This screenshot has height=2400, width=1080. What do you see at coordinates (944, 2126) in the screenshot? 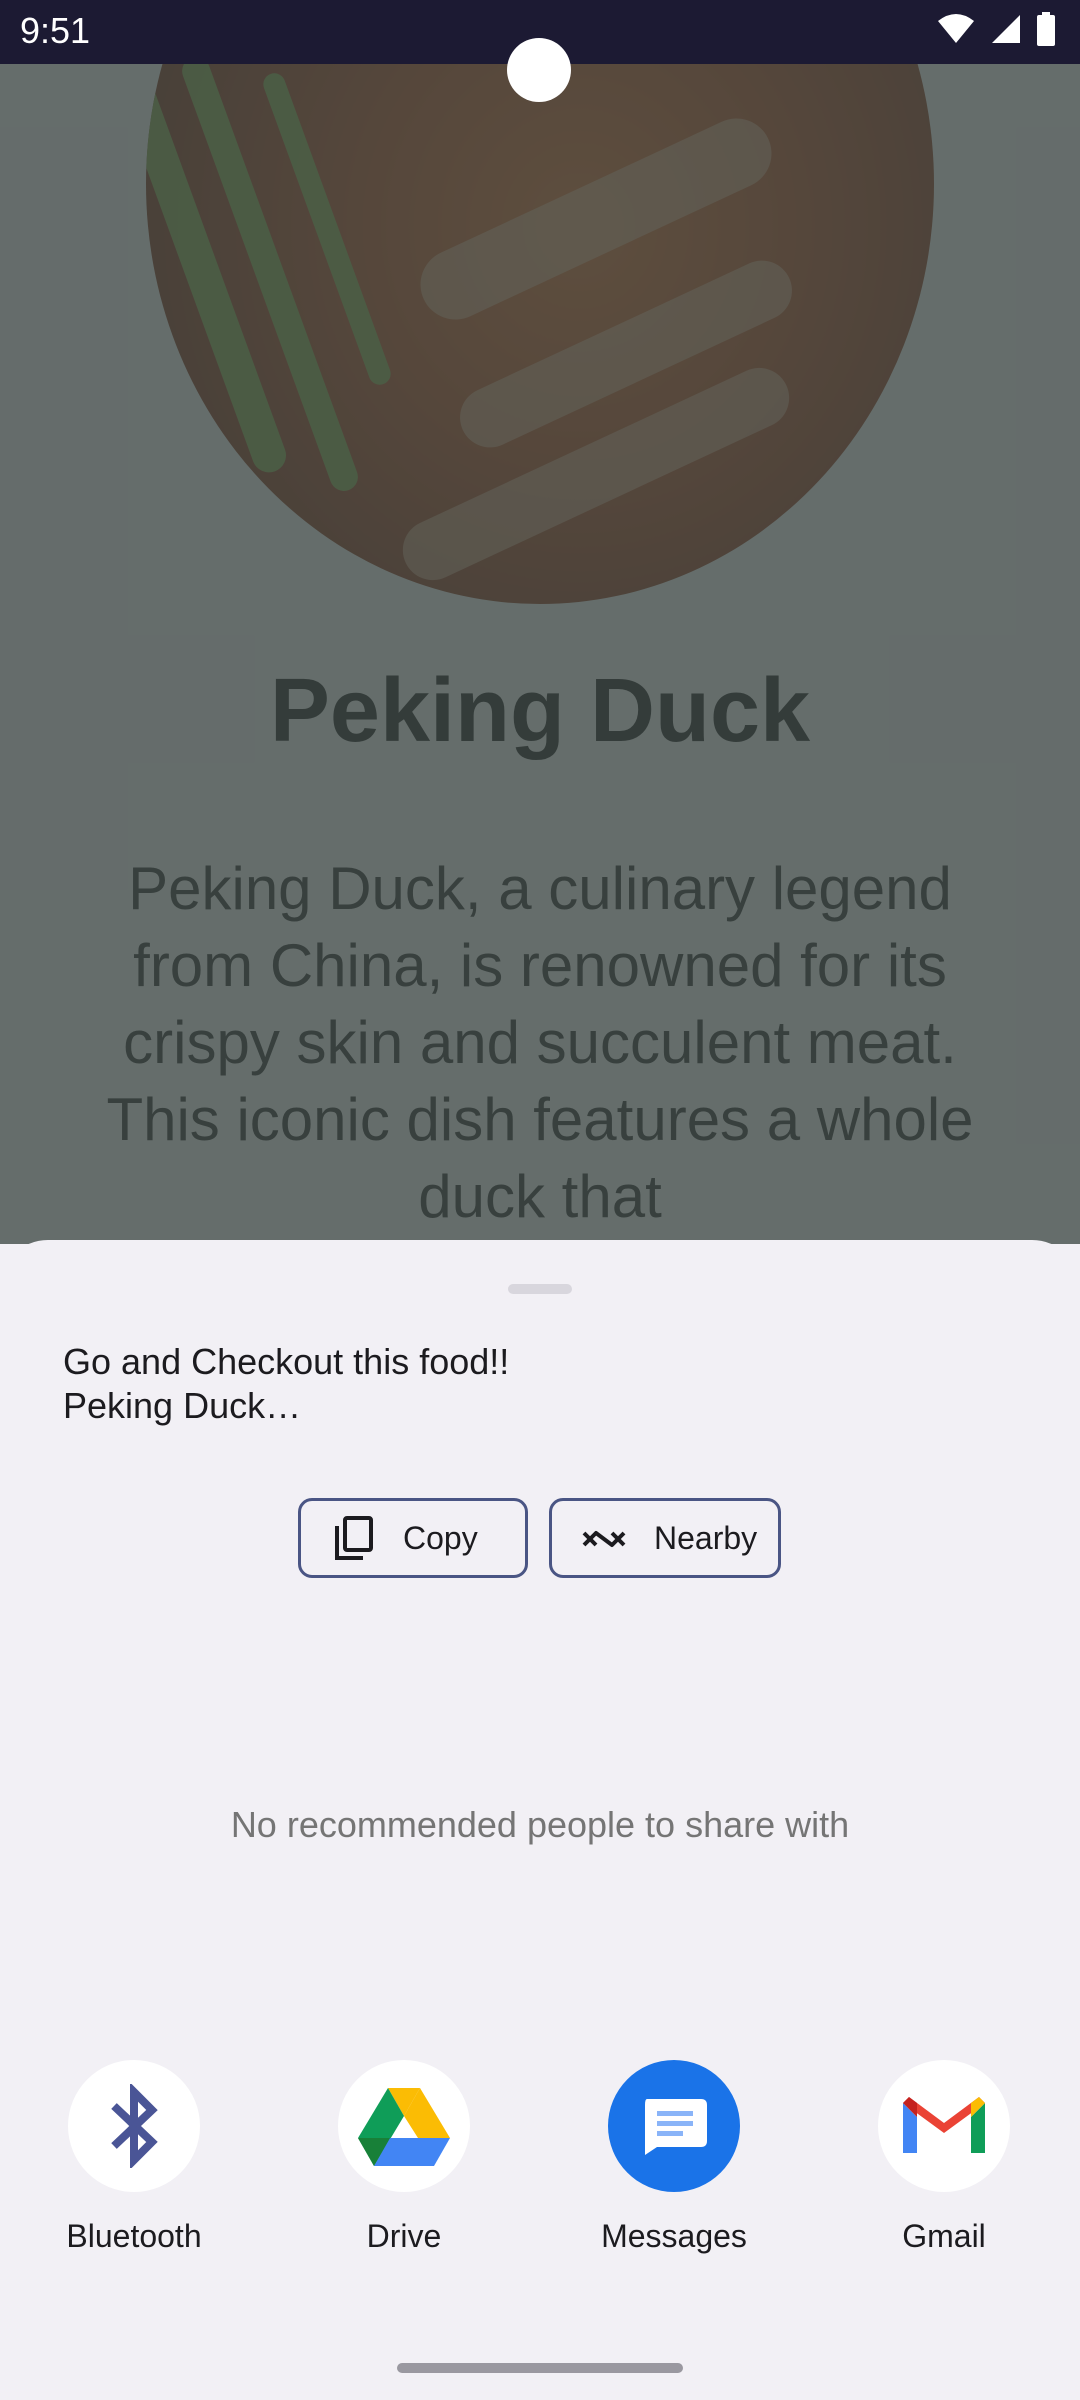
I see `gmail-icon` at bounding box center [944, 2126].